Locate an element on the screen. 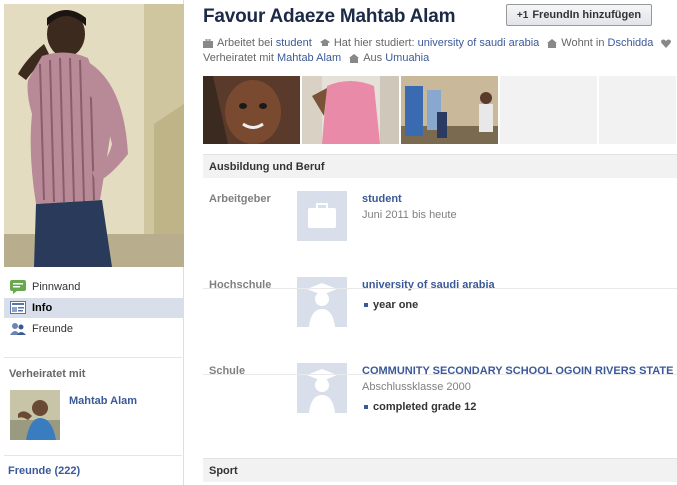 Image resolution: width=677 pixels, height=485 pixels. heart-item is located at coordinates (668, 43).